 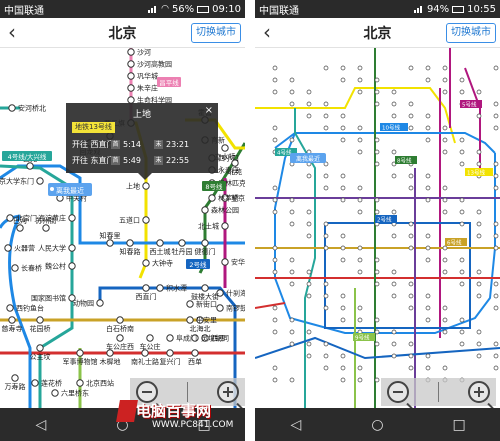 I want to click on zoom-in-icon, so click(x=481, y=395).